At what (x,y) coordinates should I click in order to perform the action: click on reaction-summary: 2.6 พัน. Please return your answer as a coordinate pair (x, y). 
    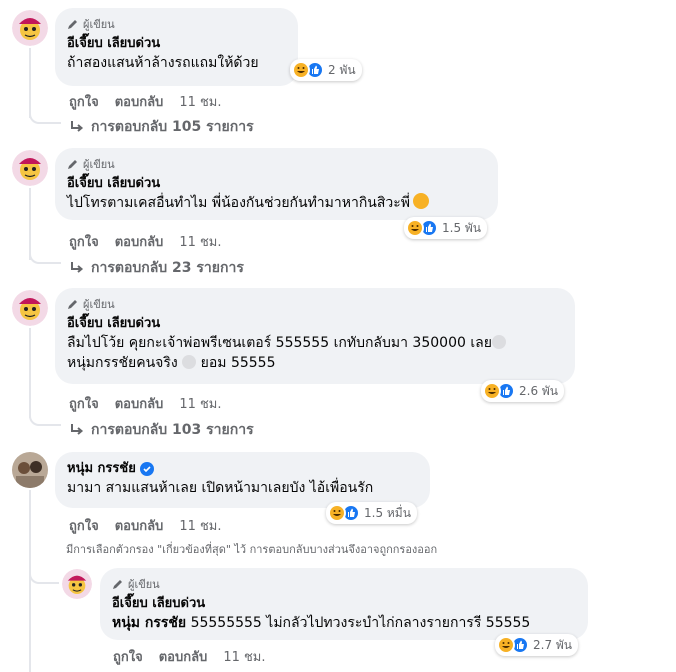
    Looking at the image, I should click on (523, 391).